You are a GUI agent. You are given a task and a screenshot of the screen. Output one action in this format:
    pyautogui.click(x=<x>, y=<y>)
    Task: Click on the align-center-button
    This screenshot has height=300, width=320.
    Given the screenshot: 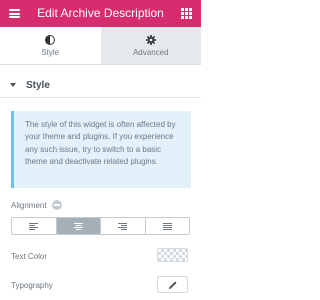 What is the action you would take?
    pyautogui.click(x=78, y=226)
    